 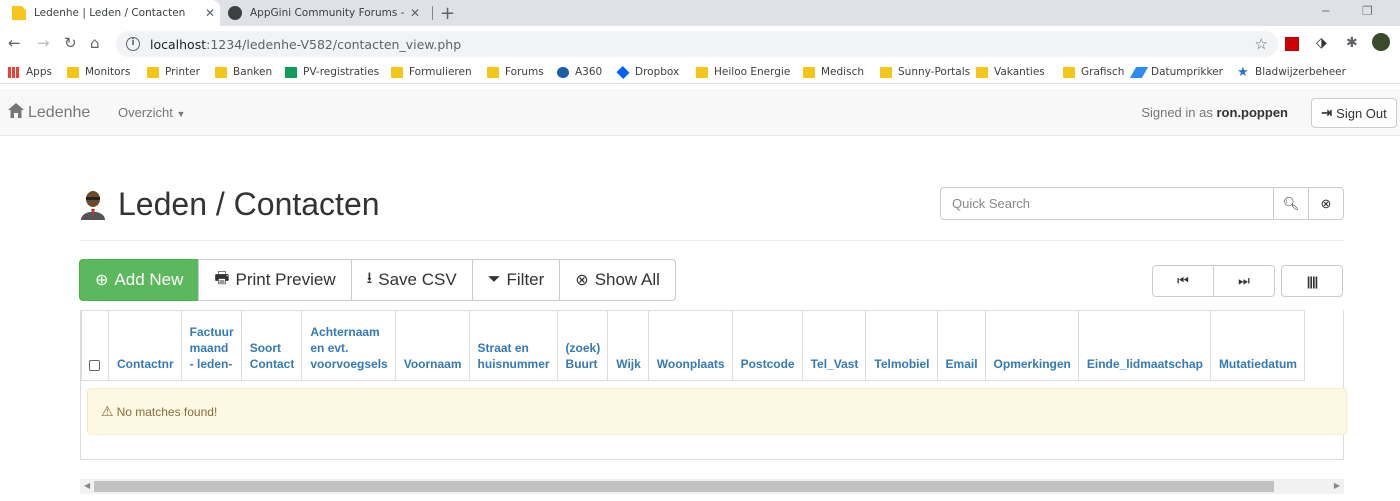 I want to click on bookmark-item: Heiloo Energie, so click(x=743, y=72).